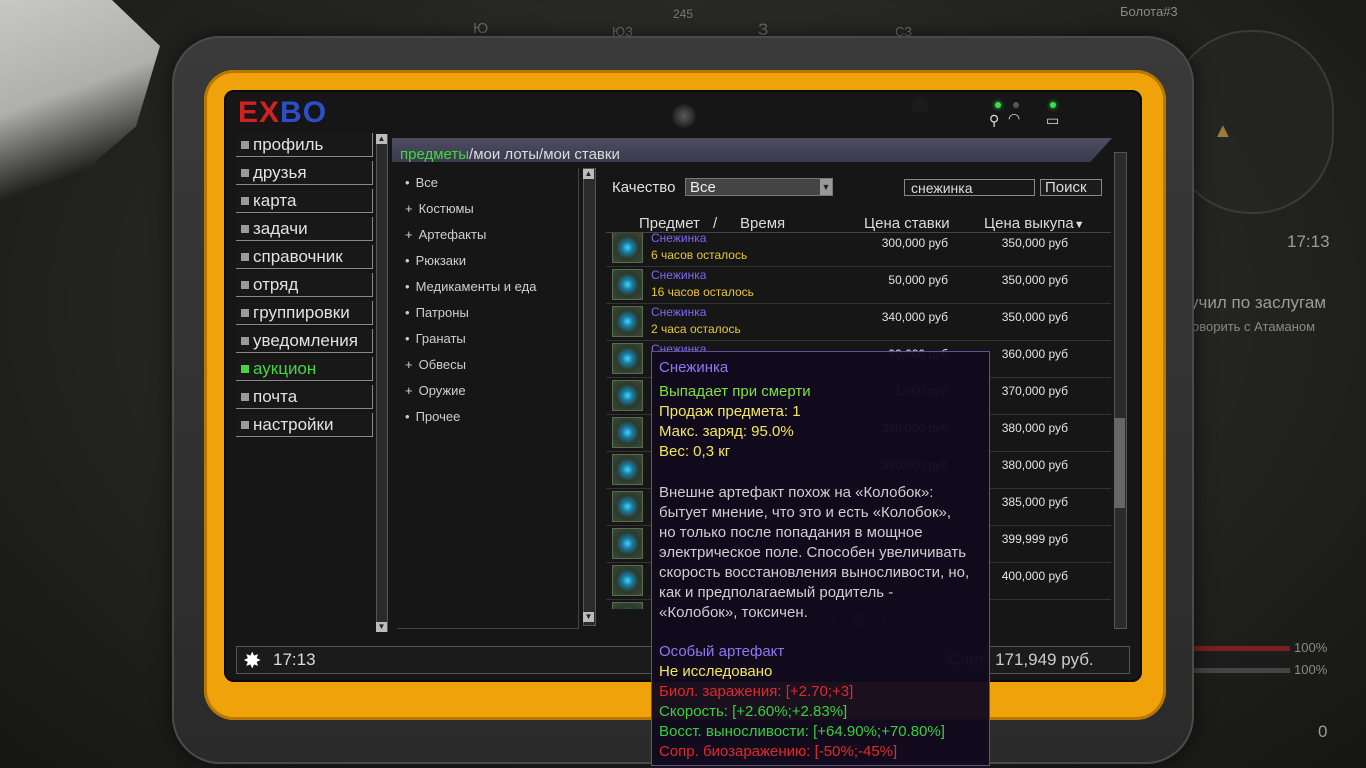  What do you see at coordinates (80, 115) in the screenshot?
I see `background-terrain` at bounding box center [80, 115].